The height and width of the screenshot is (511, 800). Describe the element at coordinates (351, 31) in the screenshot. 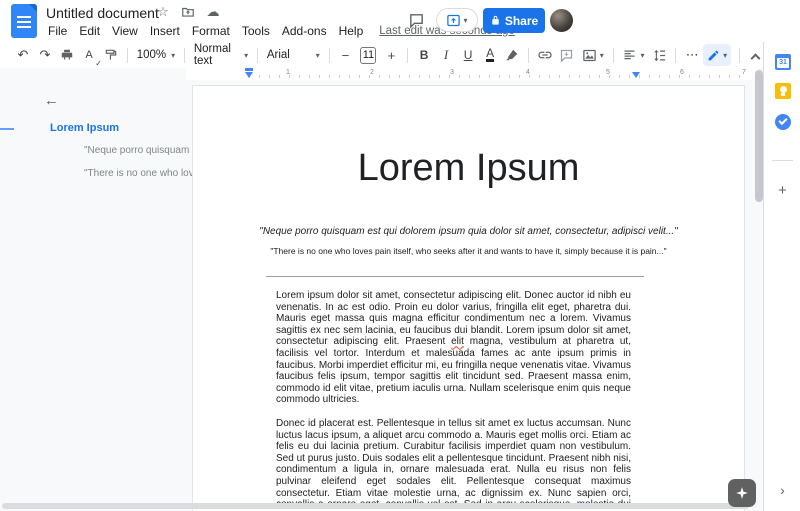

I see `menu-help: Help` at that location.